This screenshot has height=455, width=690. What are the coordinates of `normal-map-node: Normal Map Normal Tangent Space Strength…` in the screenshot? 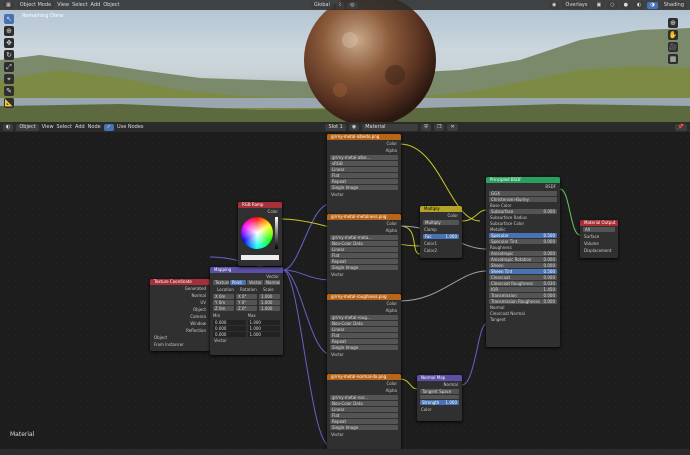 It's located at (439, 398).